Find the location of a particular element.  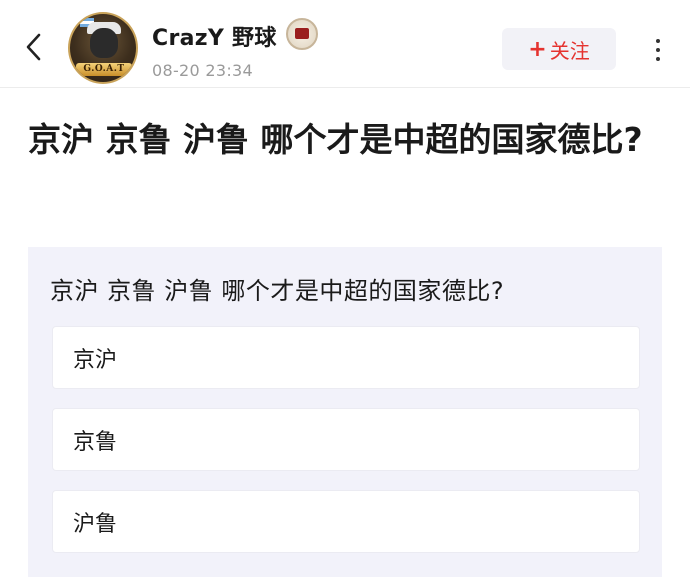

poll-option-label: 京沪 is located at coordinates (95, 360).